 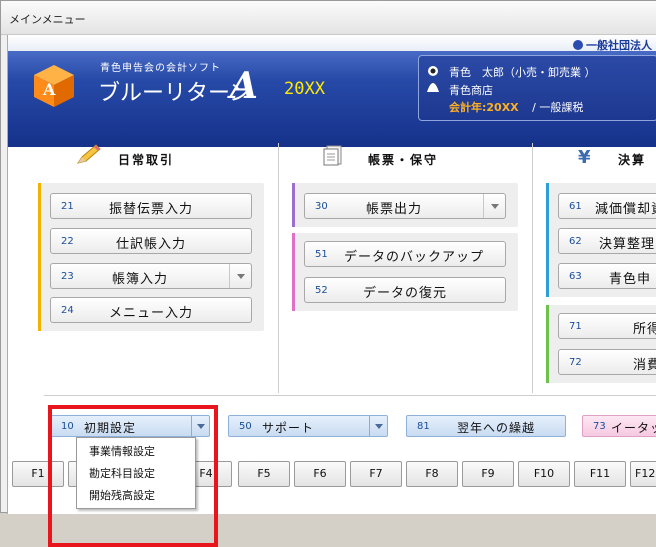 I want to click on fkey-f10: F10, so click(x=544, y=474).